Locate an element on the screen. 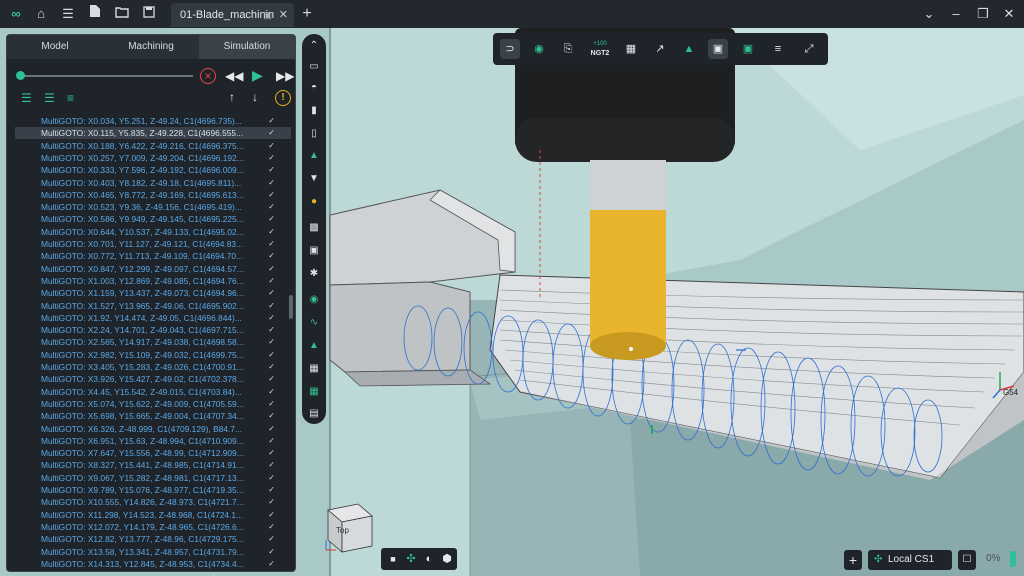 Image resolution: width=1024 pixels, height=576 pixels. settings-grid-icon: ✱ is located at coordinates (314, 274).